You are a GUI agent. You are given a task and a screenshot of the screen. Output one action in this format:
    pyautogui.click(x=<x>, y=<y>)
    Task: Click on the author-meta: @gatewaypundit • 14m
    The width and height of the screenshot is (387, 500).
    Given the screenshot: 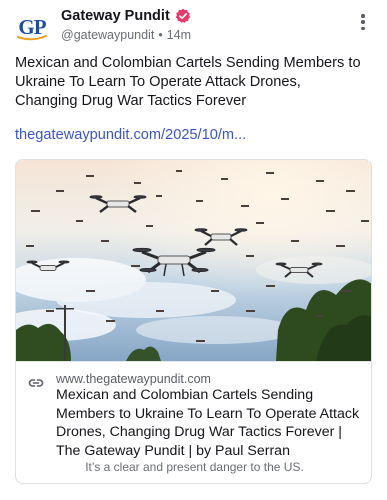 What is the action you would take?
    pyautogui.click(x=126, y=35)
    